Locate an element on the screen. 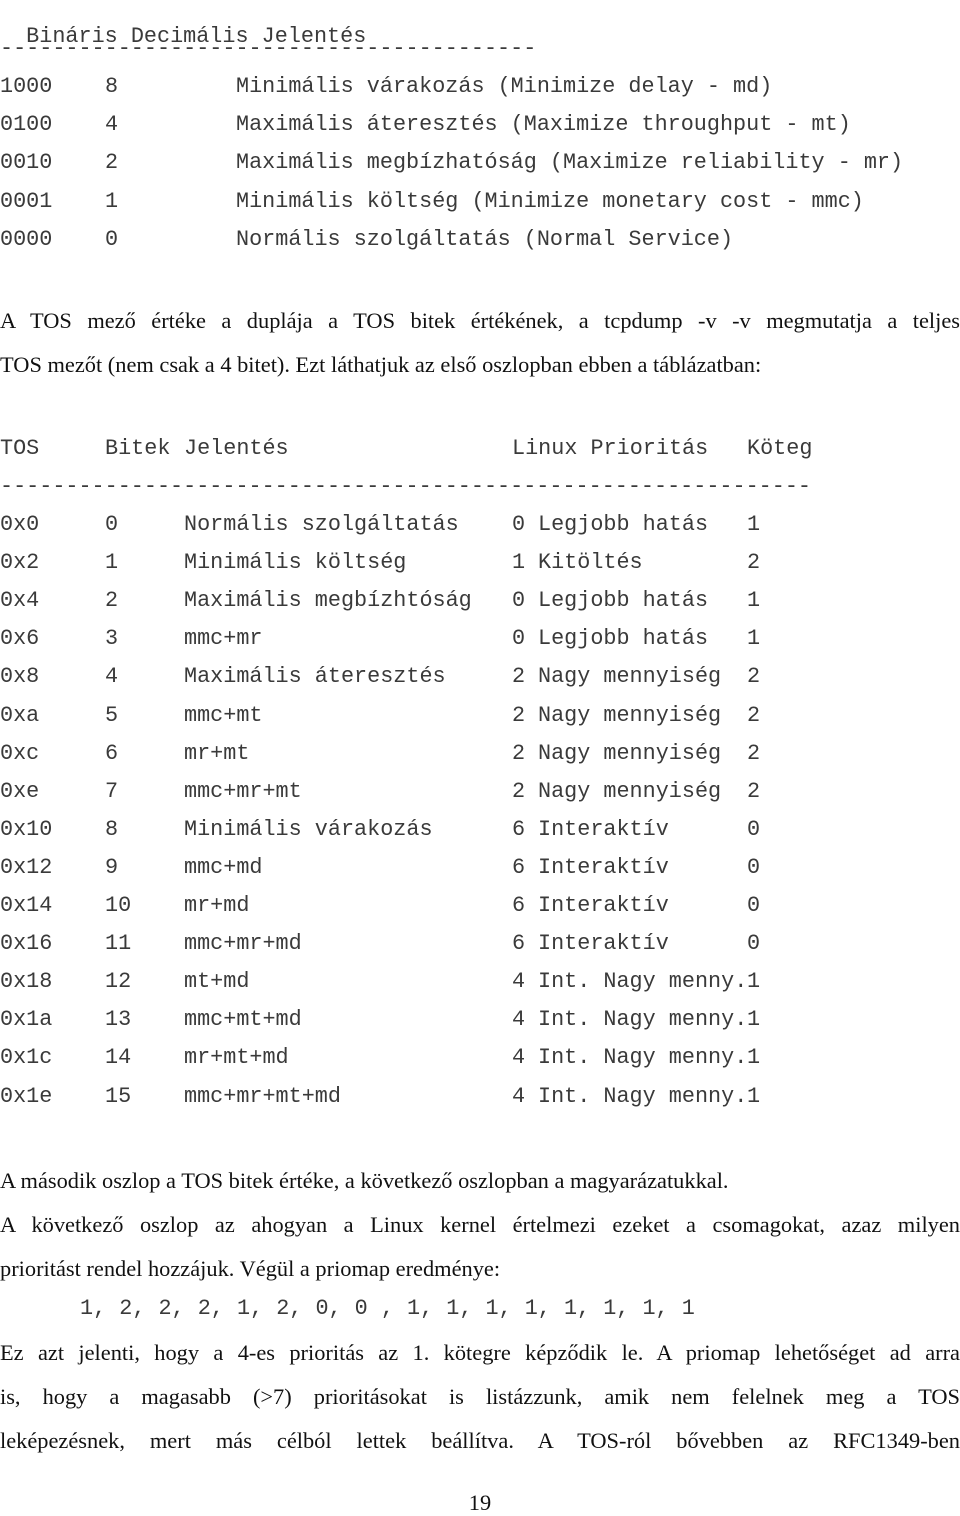 The image size is (960, 1516). table2-cell-tos: 0x14 is located at coordinates (26, 905).